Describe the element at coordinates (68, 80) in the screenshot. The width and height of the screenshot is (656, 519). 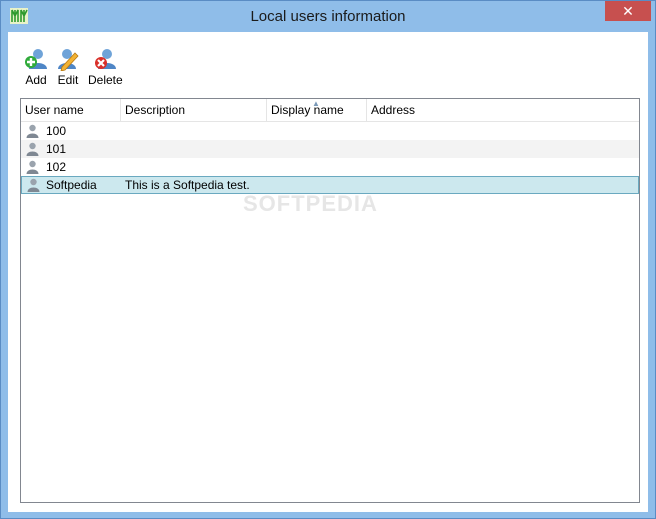
I see `edit-label: Edit` at that location.